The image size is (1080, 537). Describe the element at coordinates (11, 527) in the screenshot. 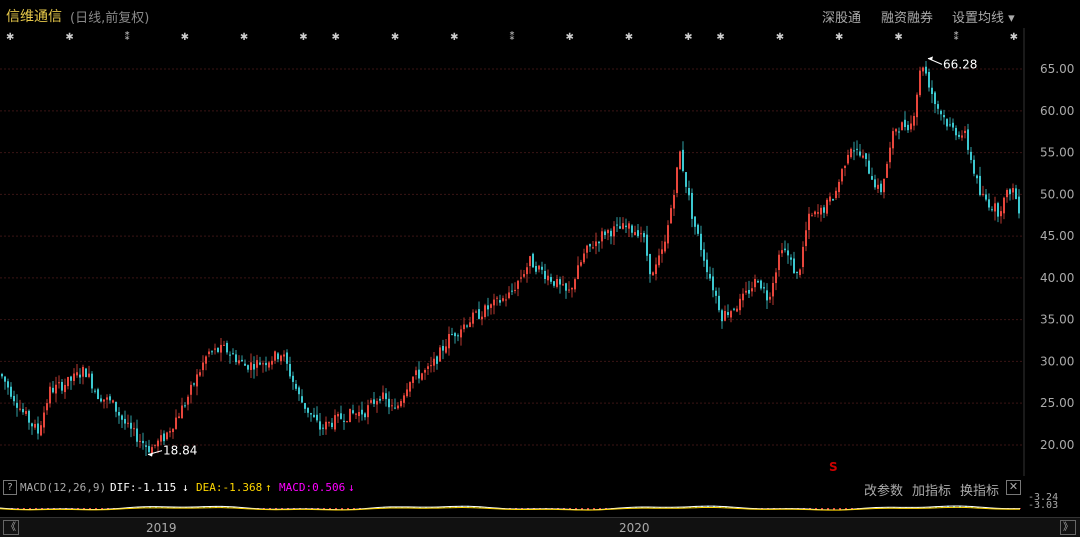

I see `scroll-left-icon: 《` at that location.